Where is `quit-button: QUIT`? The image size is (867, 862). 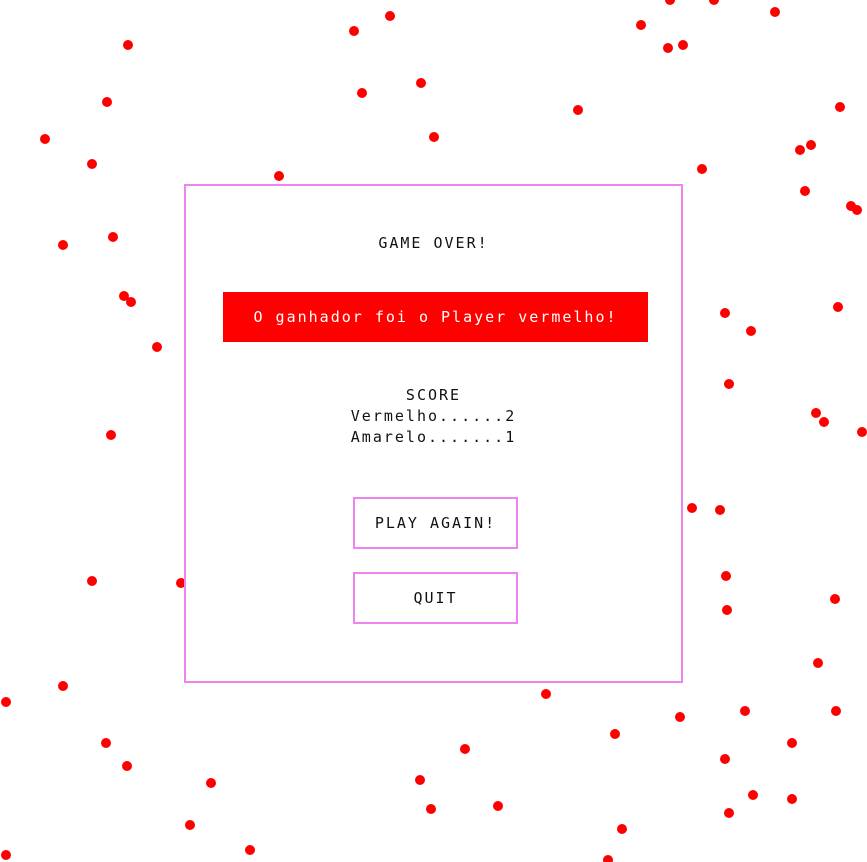
quit-button: QUIT is located at coordinates (435, 598).